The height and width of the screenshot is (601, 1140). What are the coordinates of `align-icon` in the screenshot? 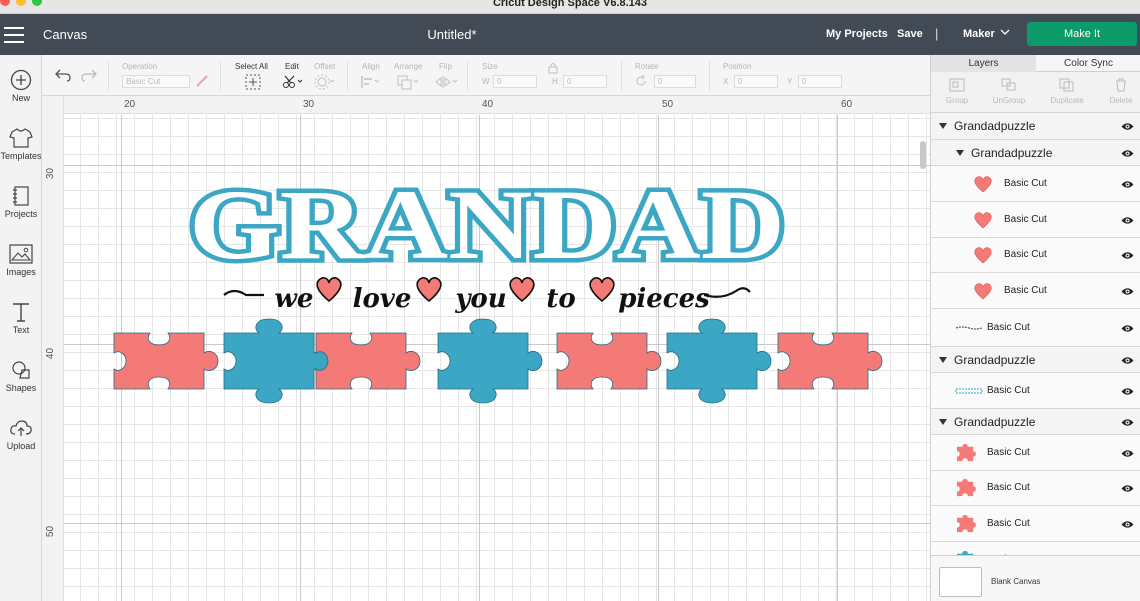 It's located at (371, 82).